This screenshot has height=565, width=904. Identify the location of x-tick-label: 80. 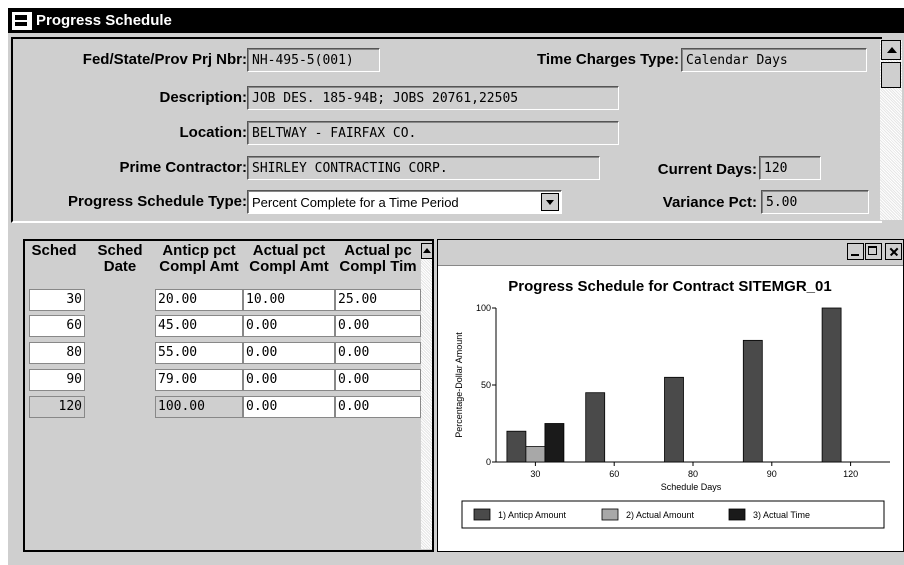
(693, 474).